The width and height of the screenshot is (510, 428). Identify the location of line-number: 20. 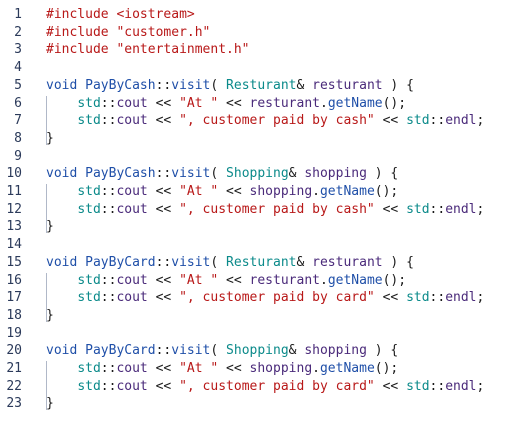
(14, 351).